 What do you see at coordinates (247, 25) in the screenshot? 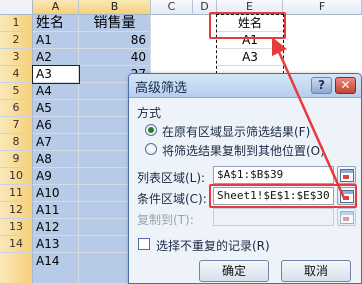
I see `criteria-annotation-box` at bounding box center [247, 25].